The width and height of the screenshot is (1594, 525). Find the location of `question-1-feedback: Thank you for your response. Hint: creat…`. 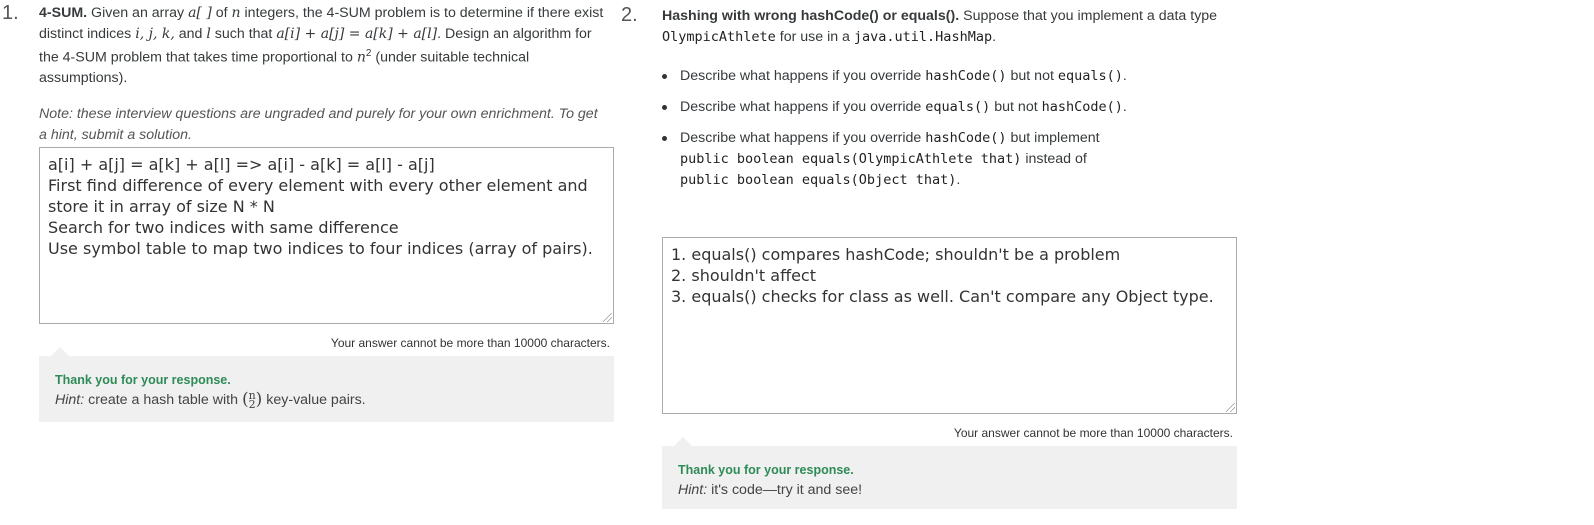

question-1-feedback: Thank you for your response. Hint: creat… is located at coordinates (326, 384).